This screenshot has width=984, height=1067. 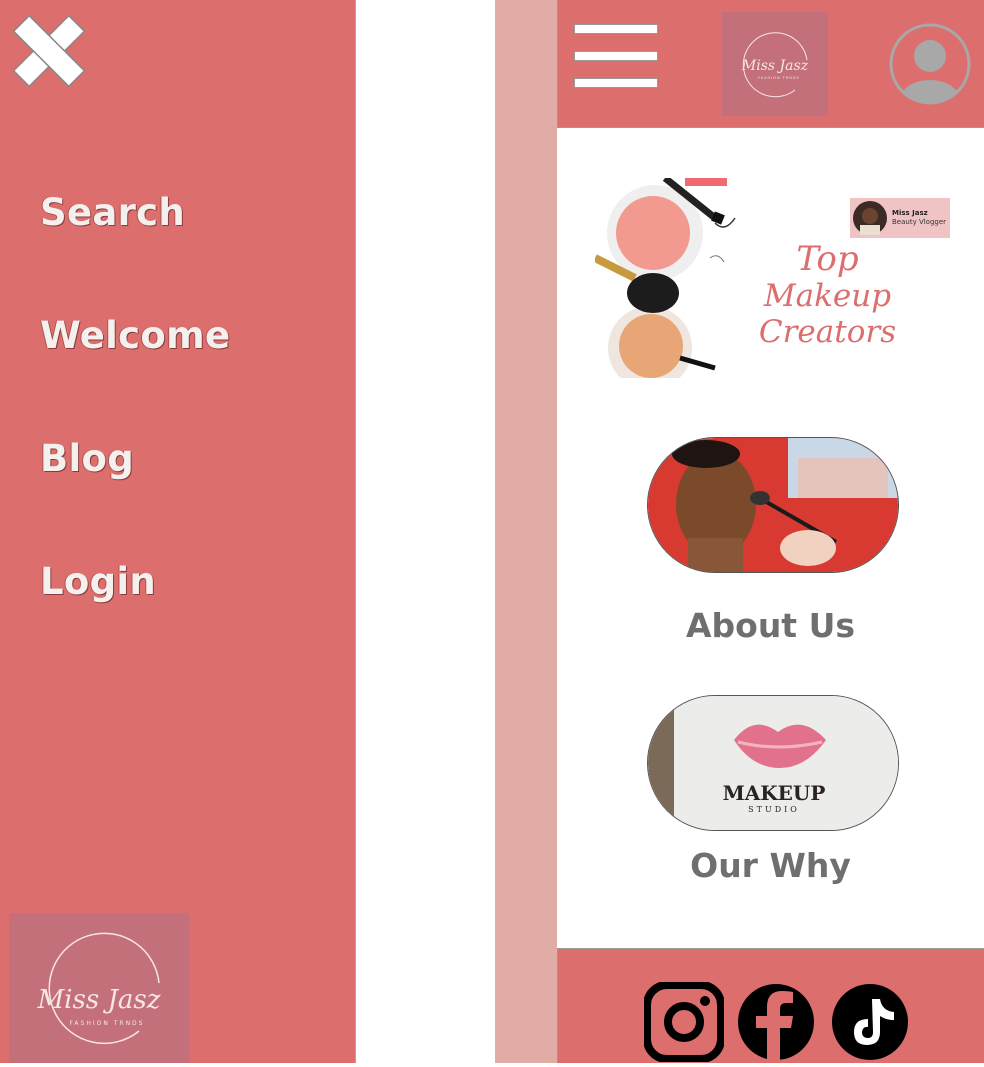 I want to click on blogger-avatar-photo, so click(x=870, y=218).